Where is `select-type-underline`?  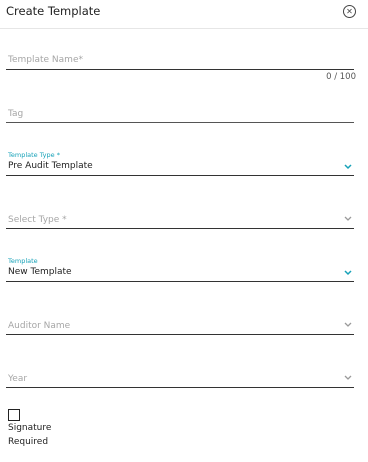
select-type-underline is located at coordinates (180, 228).